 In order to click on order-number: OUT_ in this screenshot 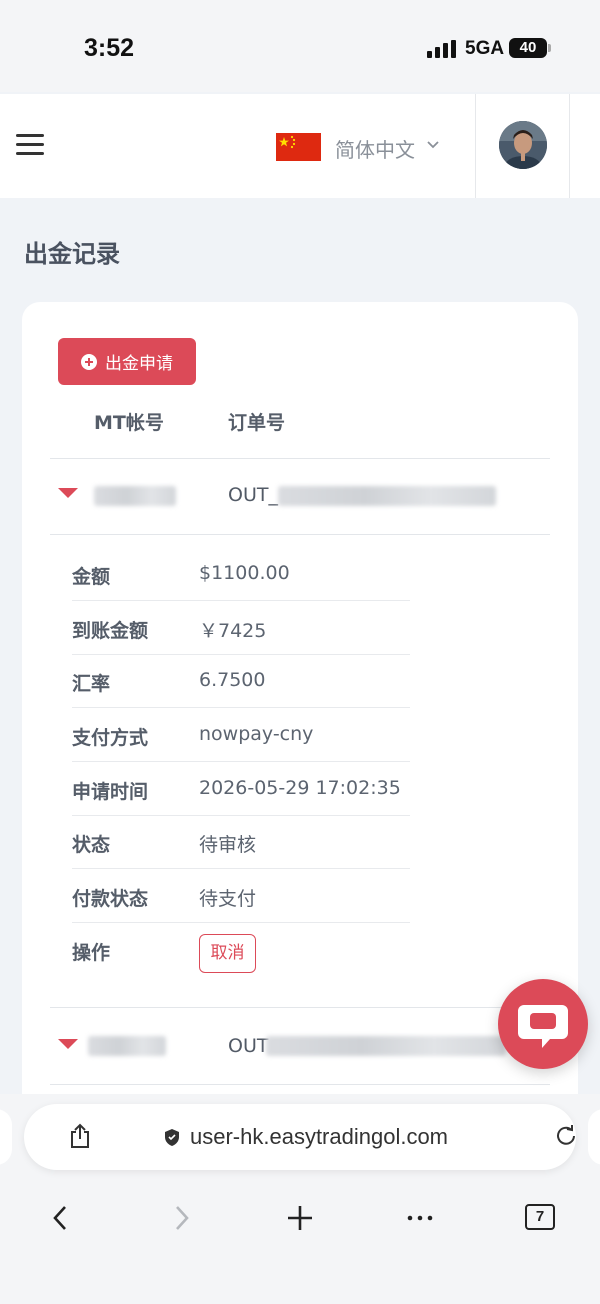, I will do `click(253, 495)`.